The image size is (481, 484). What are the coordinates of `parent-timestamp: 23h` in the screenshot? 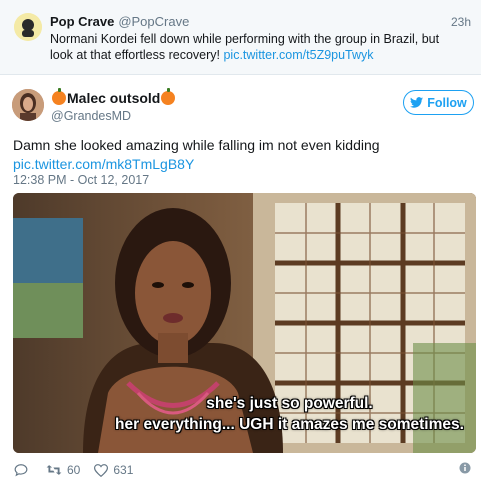 It's located at (461, 22).